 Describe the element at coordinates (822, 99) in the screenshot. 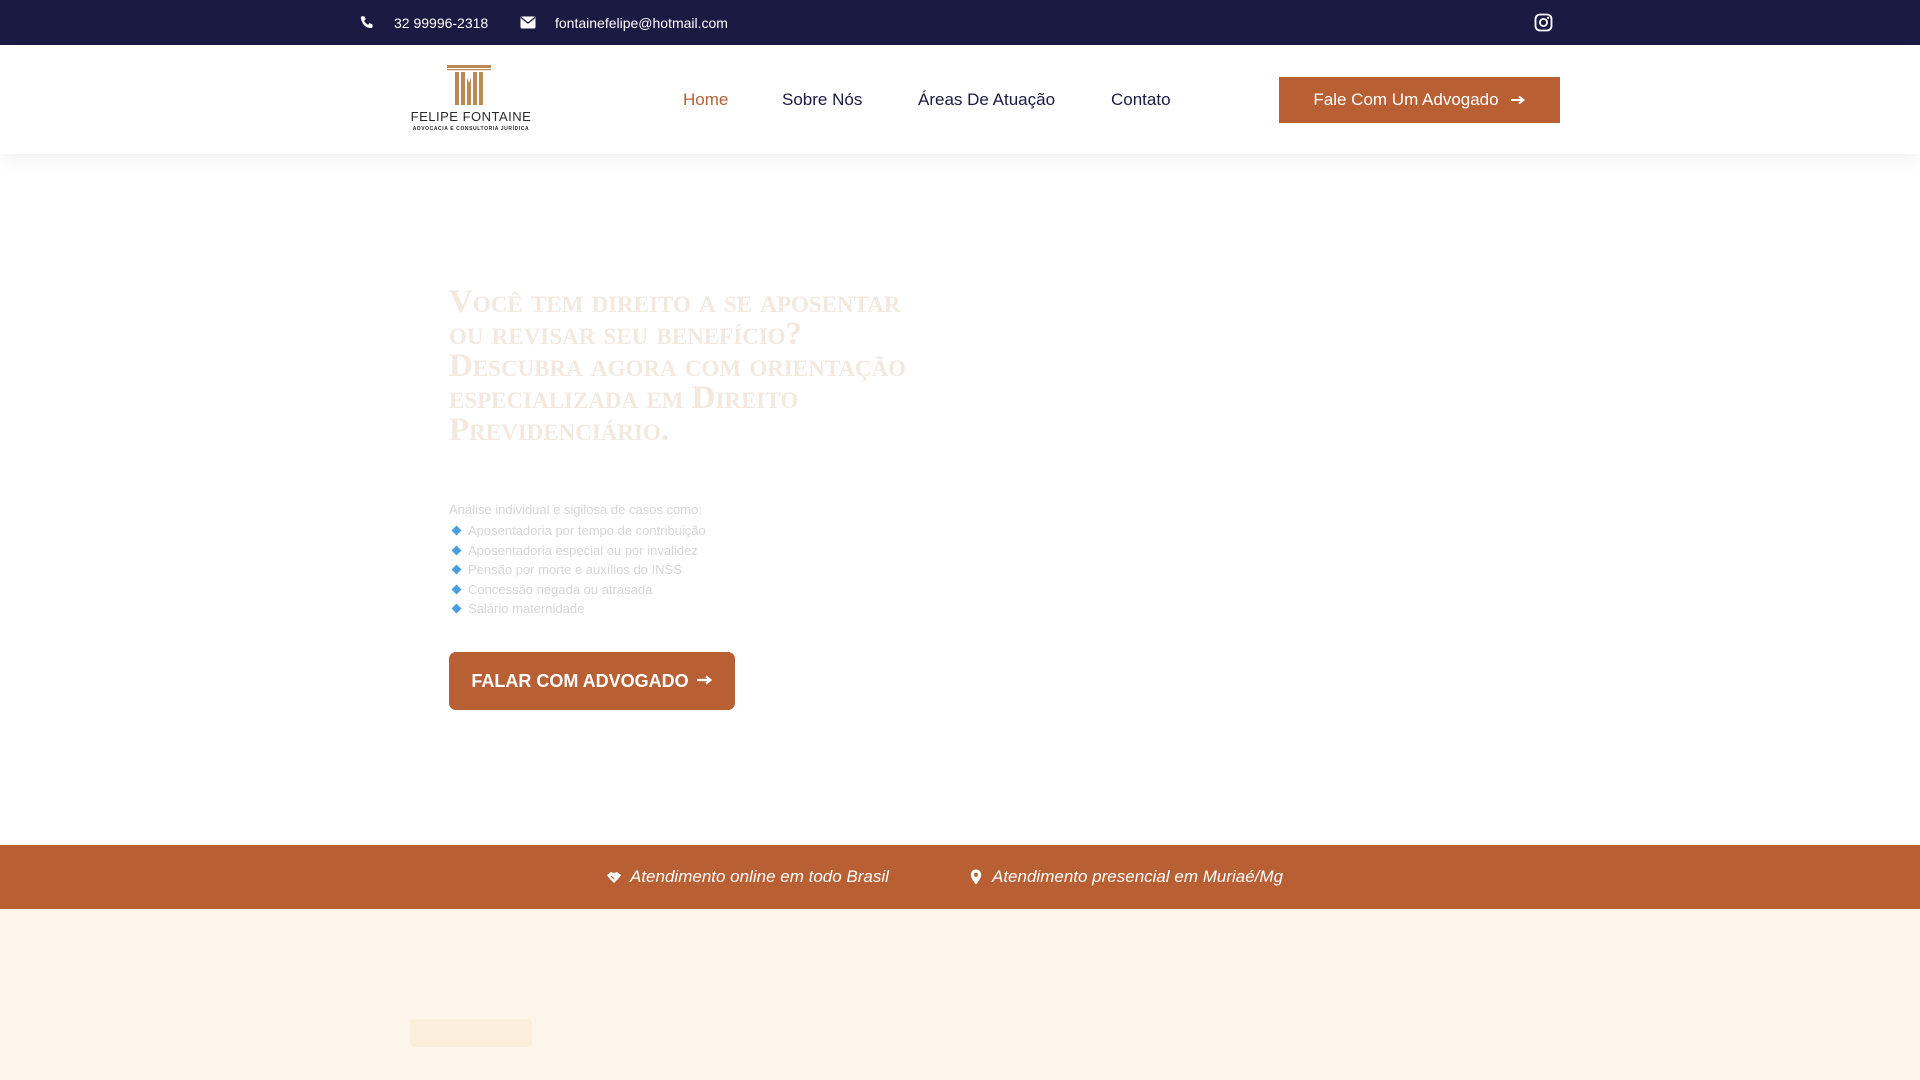

I see `nav-sobre-nos: Sobre Nós` at that location.